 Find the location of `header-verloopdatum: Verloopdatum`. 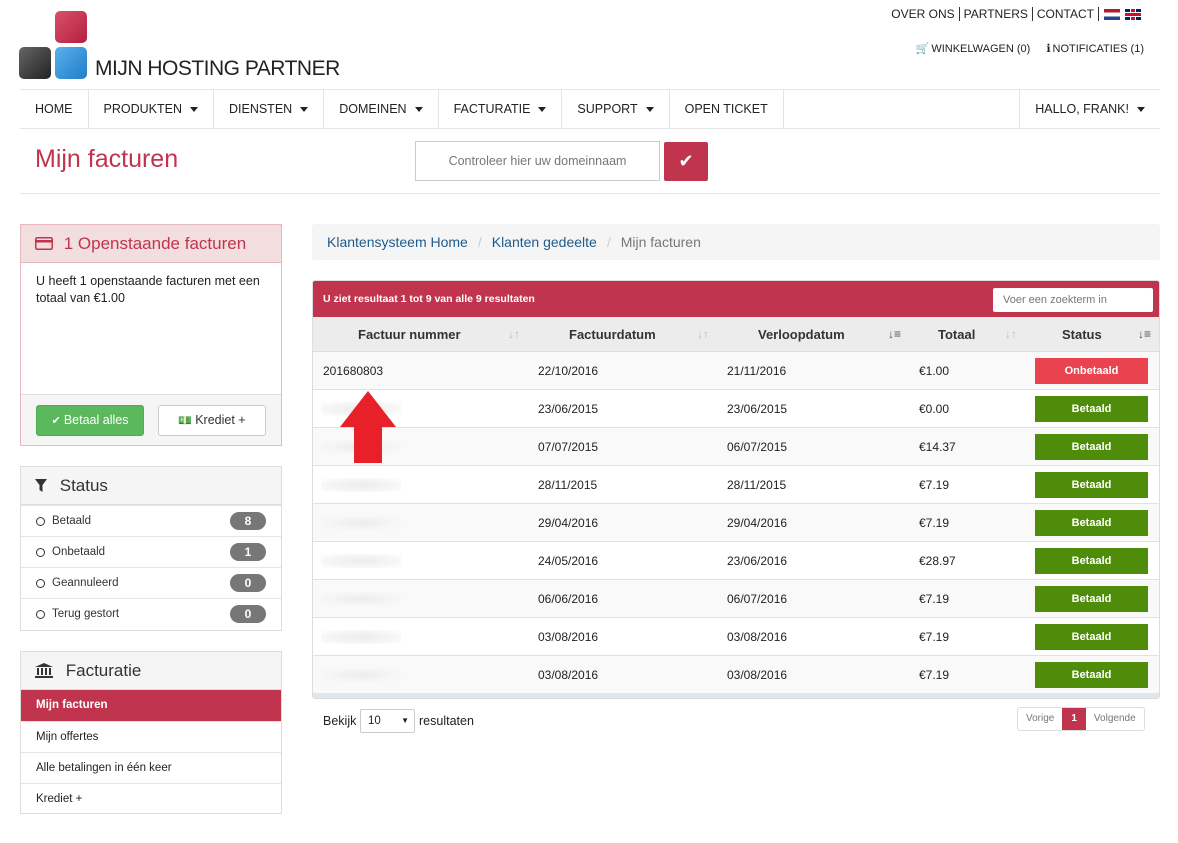

header-verloopdatum: Verloopdatum is located at coordinates (801, 334).